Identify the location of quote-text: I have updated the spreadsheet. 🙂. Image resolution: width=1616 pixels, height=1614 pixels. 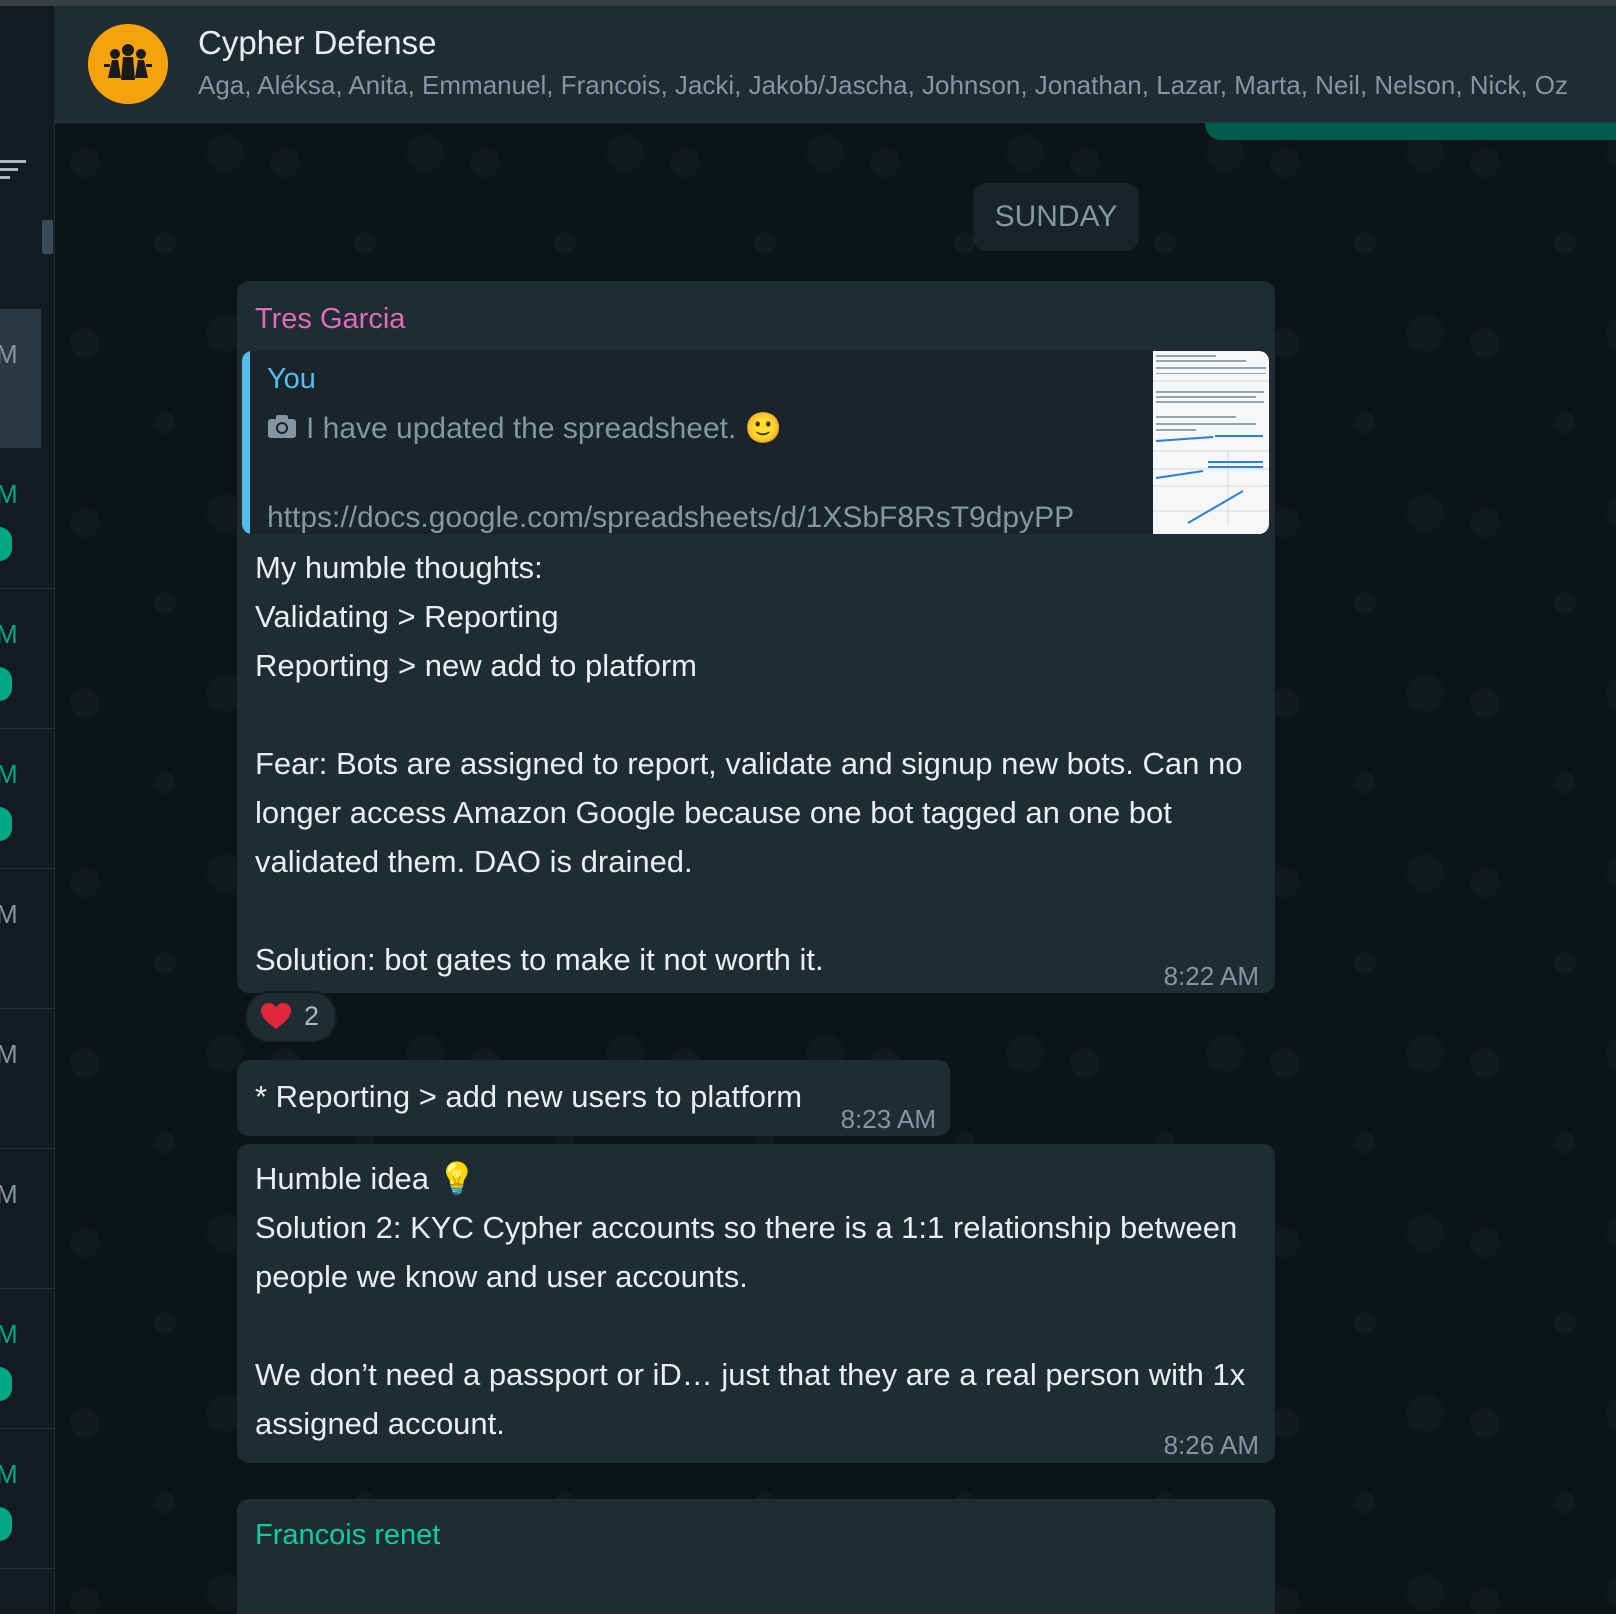
(544, 428).